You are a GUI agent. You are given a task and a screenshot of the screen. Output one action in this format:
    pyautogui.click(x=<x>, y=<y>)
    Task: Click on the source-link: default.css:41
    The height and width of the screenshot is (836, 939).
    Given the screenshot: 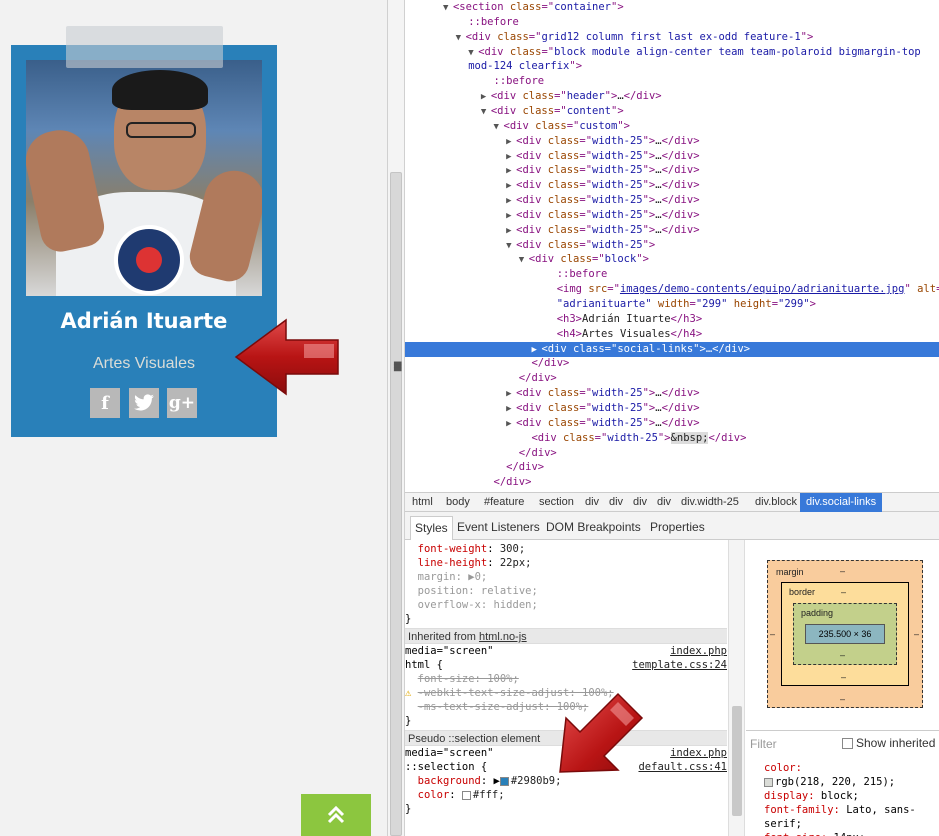 What is the action you would take?
    pyautogui.click(x=682, y=767)
    